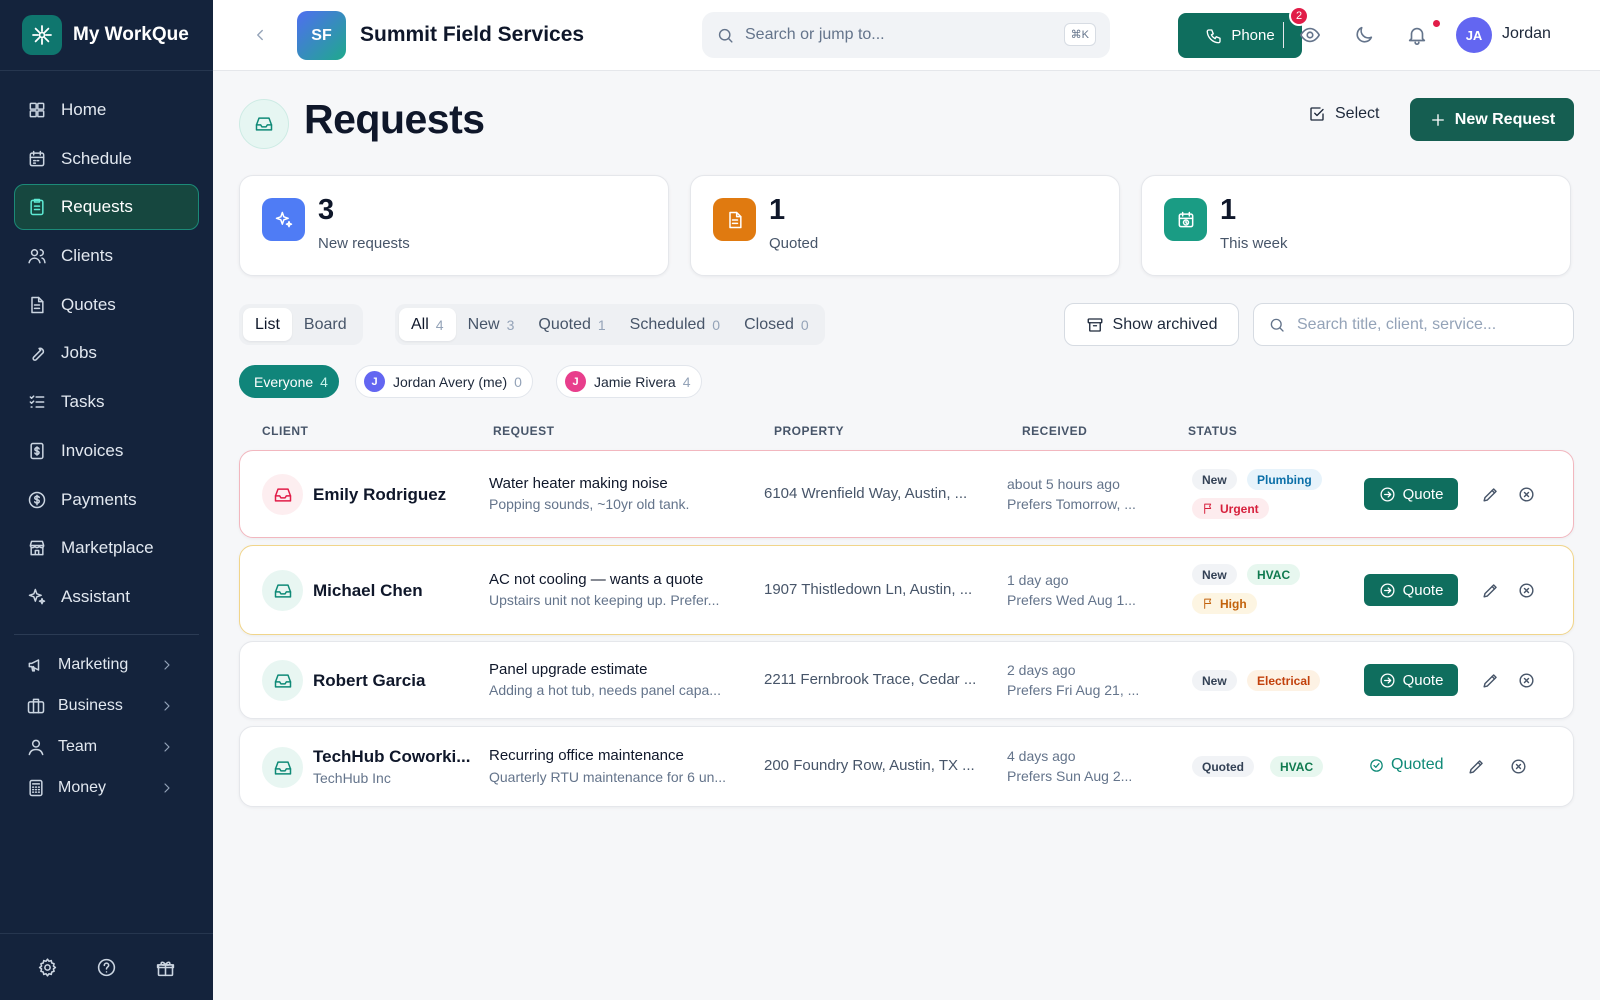  What do you see at coordinates (394, 681) in the screenshot?
I see `client-name: Robert Garcia` at bounding box center [394, 681].